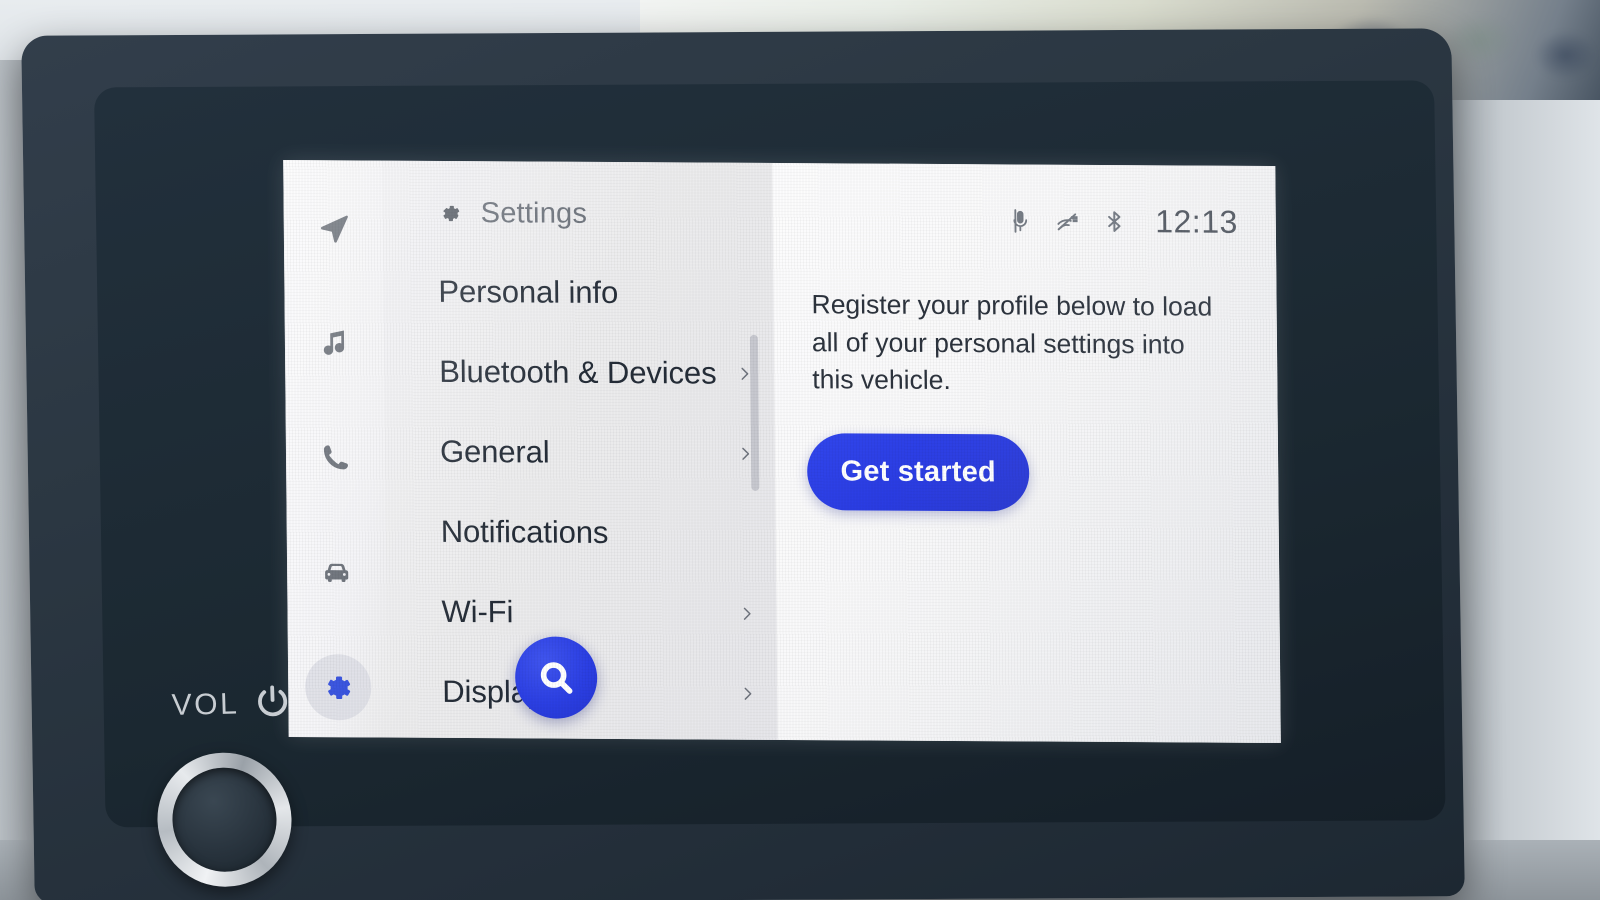 The width and height of the screenshot is (1600, 900). I want to click on search-icon, so click(556, 678).